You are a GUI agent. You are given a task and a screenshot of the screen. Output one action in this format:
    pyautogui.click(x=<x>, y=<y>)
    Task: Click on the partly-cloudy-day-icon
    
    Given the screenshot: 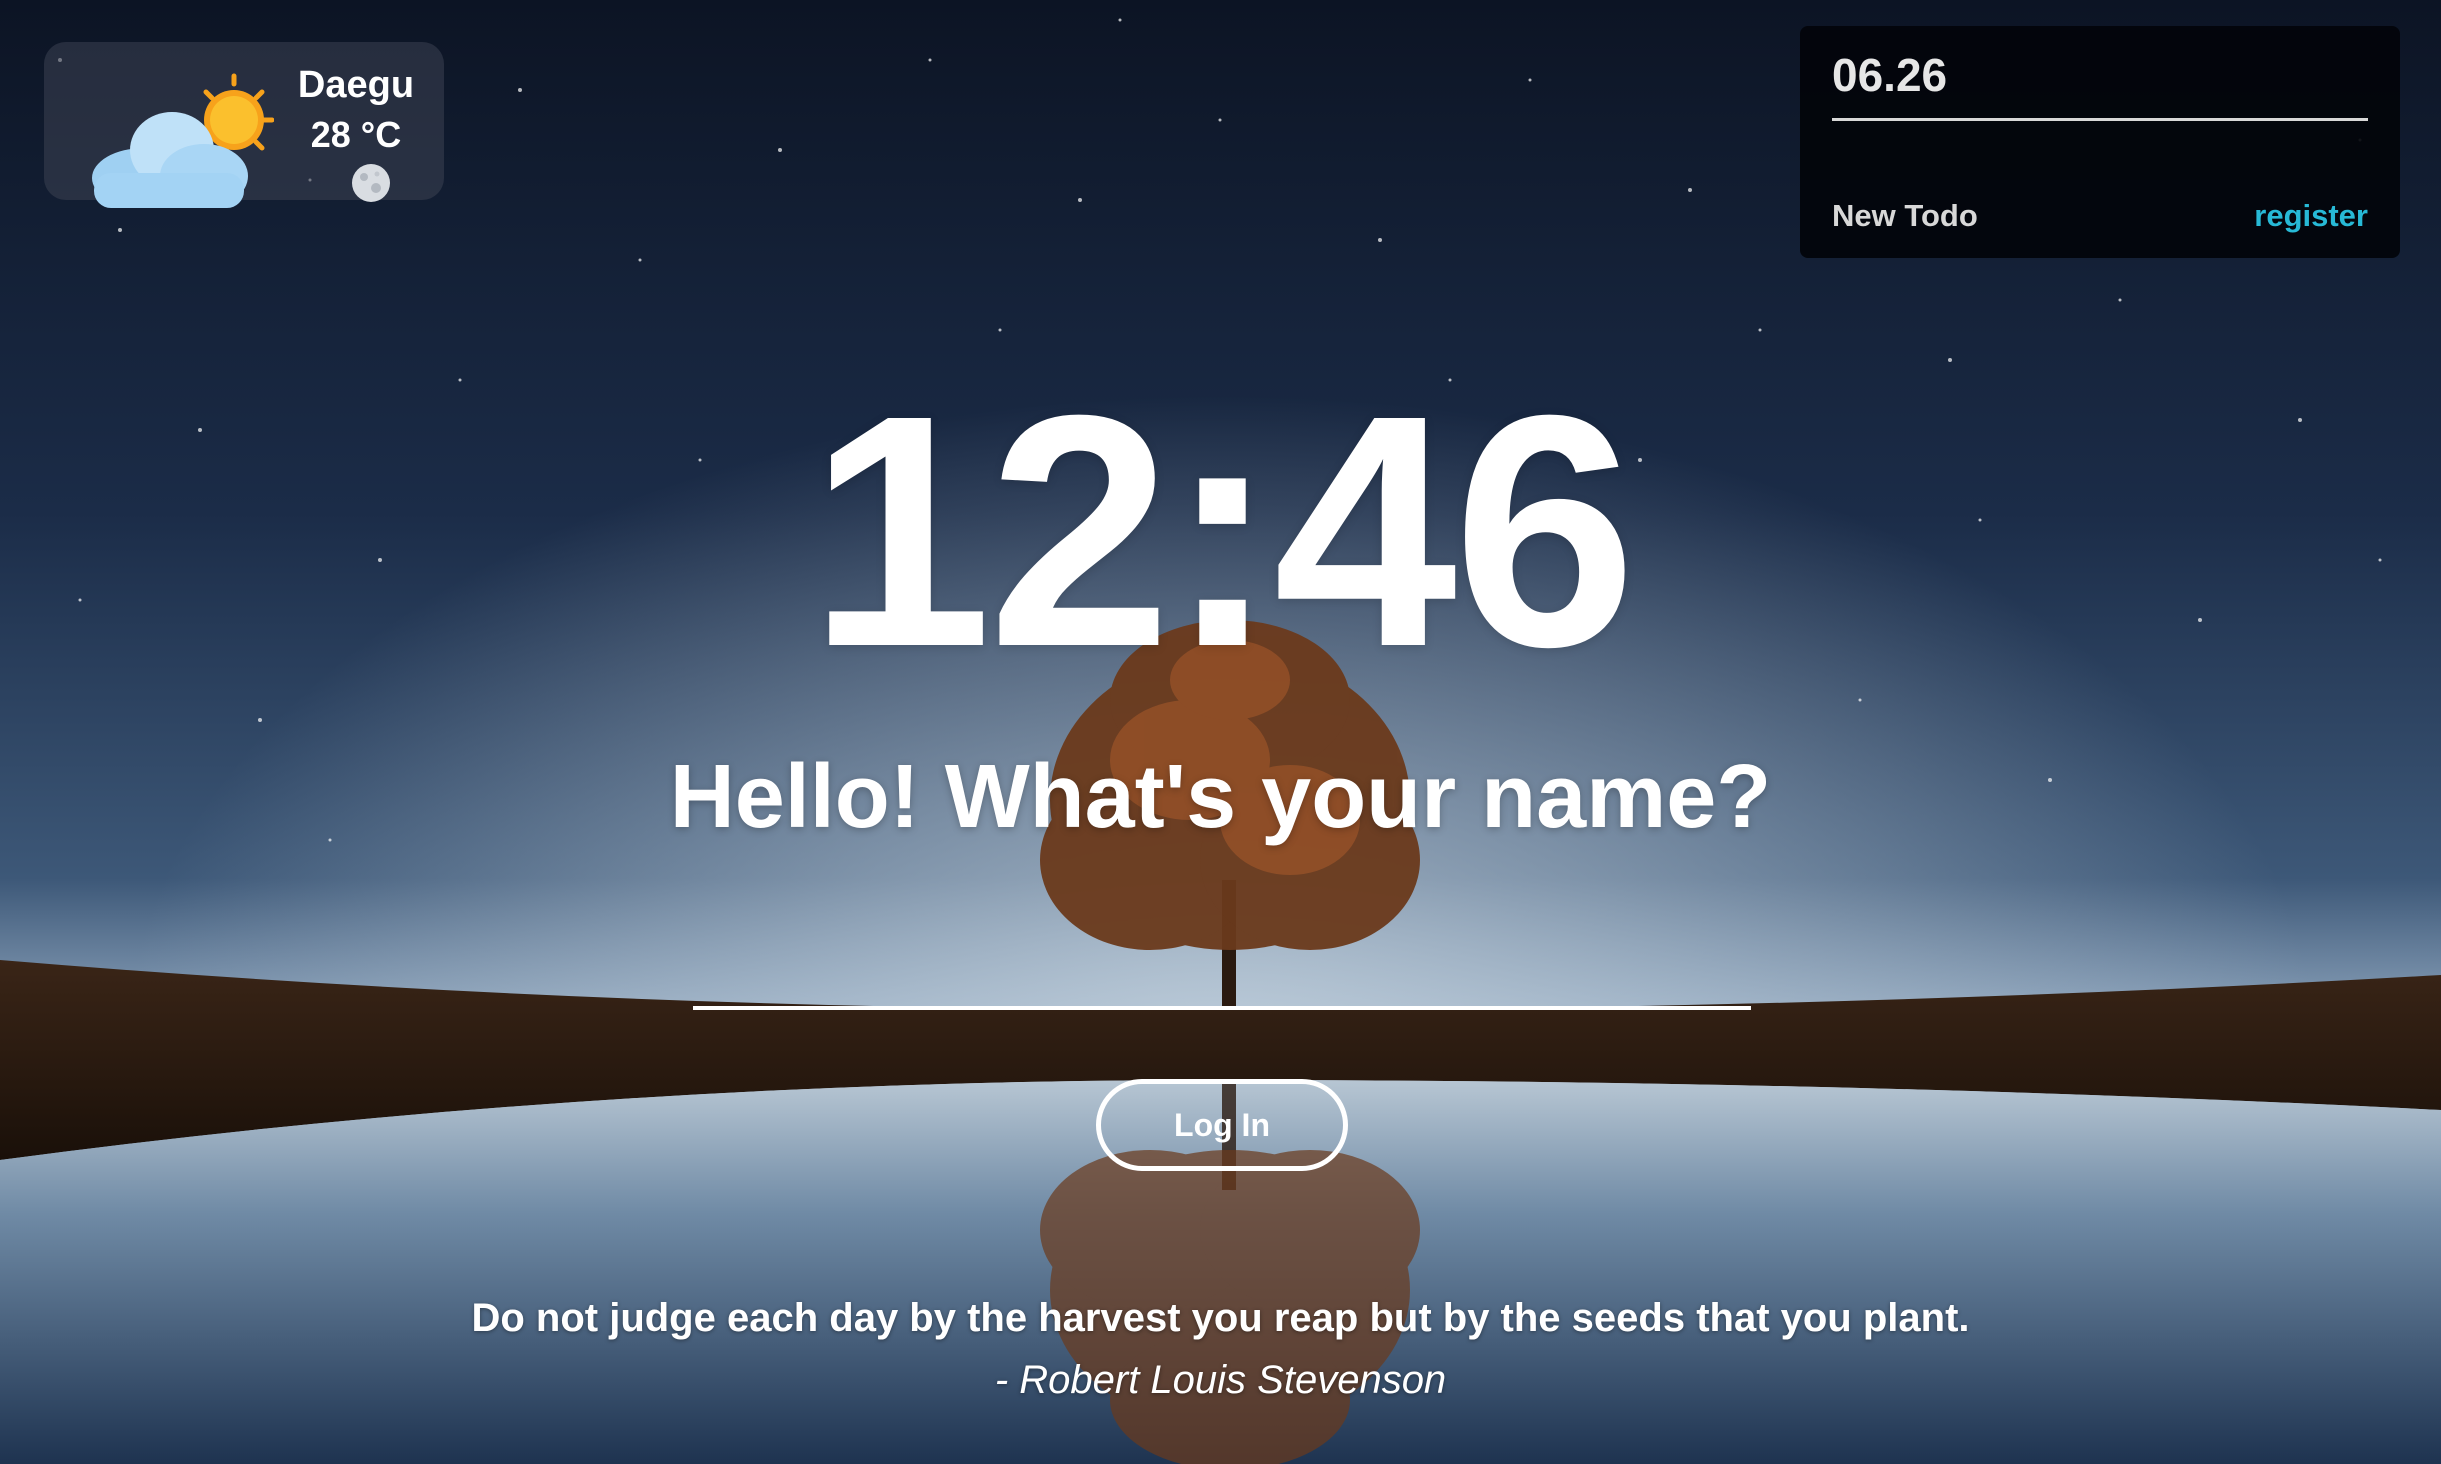 What is the action you would take?
    pyautogui.click(x=179, y=143)
    